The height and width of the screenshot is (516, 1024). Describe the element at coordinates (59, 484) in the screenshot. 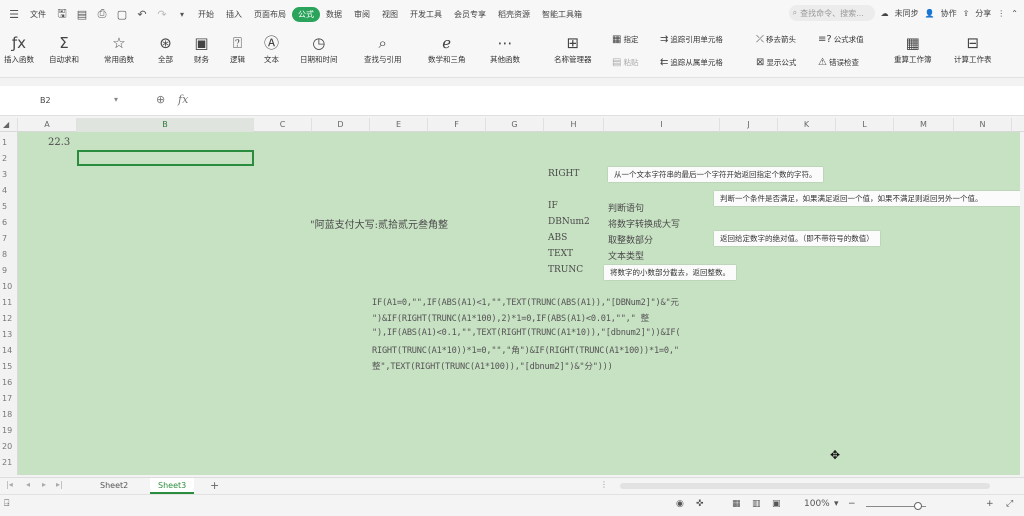

I see `last-sheet-icon: ▸|` at that location.